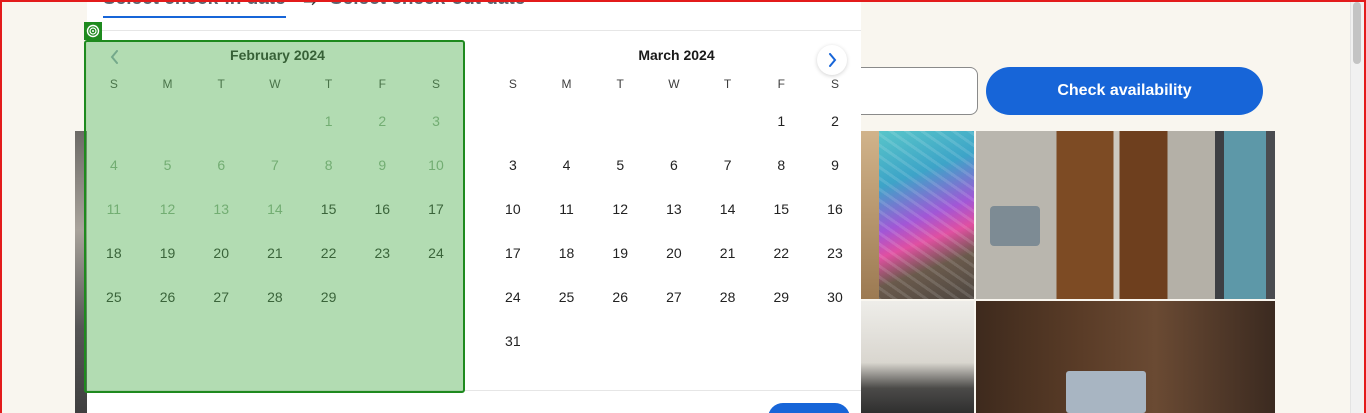  I want to click on calendar-week-row: 24 25 26 27 28 29 30, so click(674, 297).